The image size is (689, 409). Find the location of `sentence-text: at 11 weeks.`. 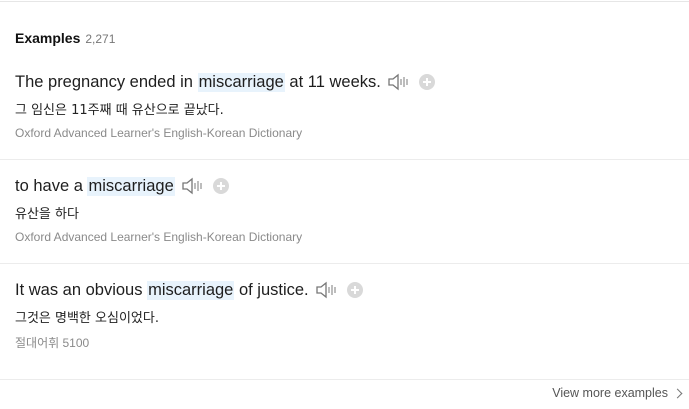

sentence-text: at 11 weeks. is located at coordinates (332, 81).